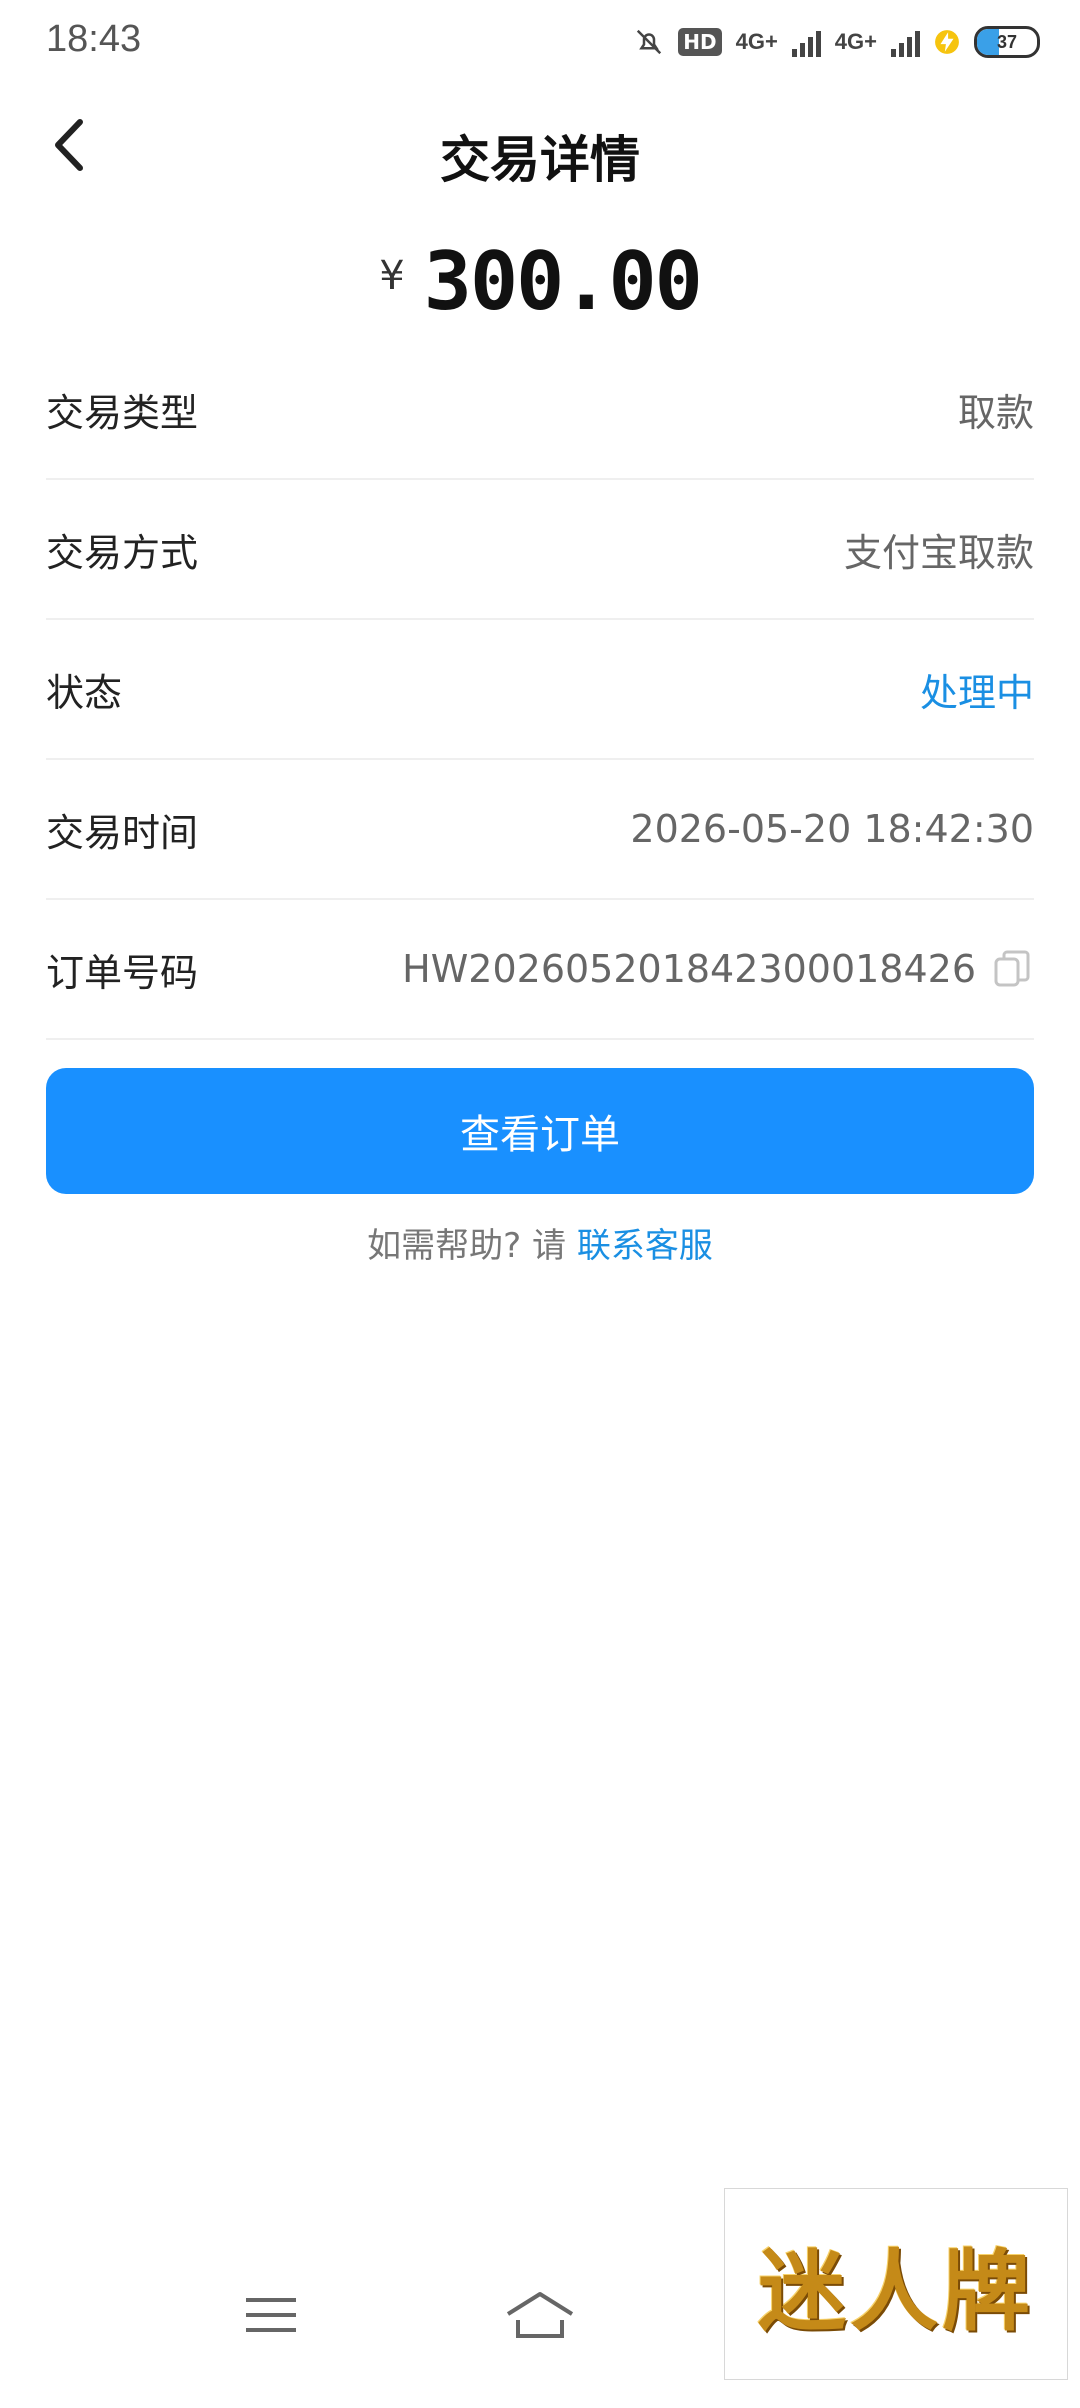 Image resolution: width=1080 pixels, height=2408 pixels. I want to click on order-number-wrap: HW20260520184230001842​6, so click(718, 969).